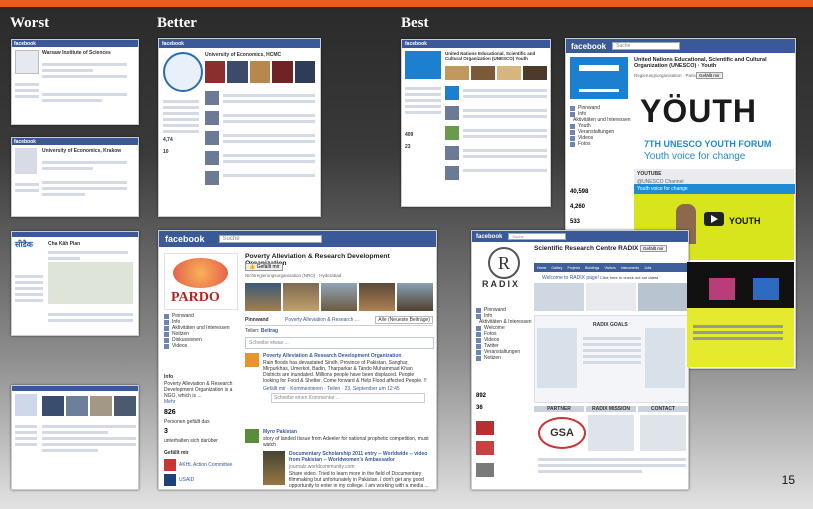 Image resolution: width=813 pixels, height=509 pixels. I want to click on screenshot-worst-3: सीडैक Cha Kâh Plan, so click(75, 283).